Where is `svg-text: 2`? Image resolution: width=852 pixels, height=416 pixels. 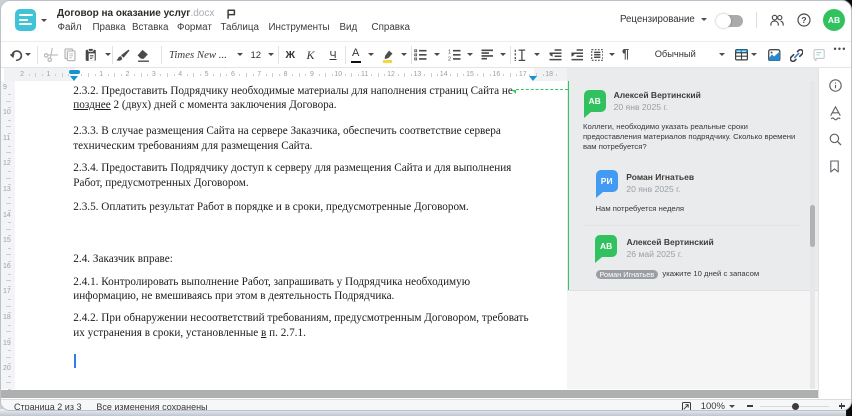 svg-text: 2 is located at coordinates (449, 59).